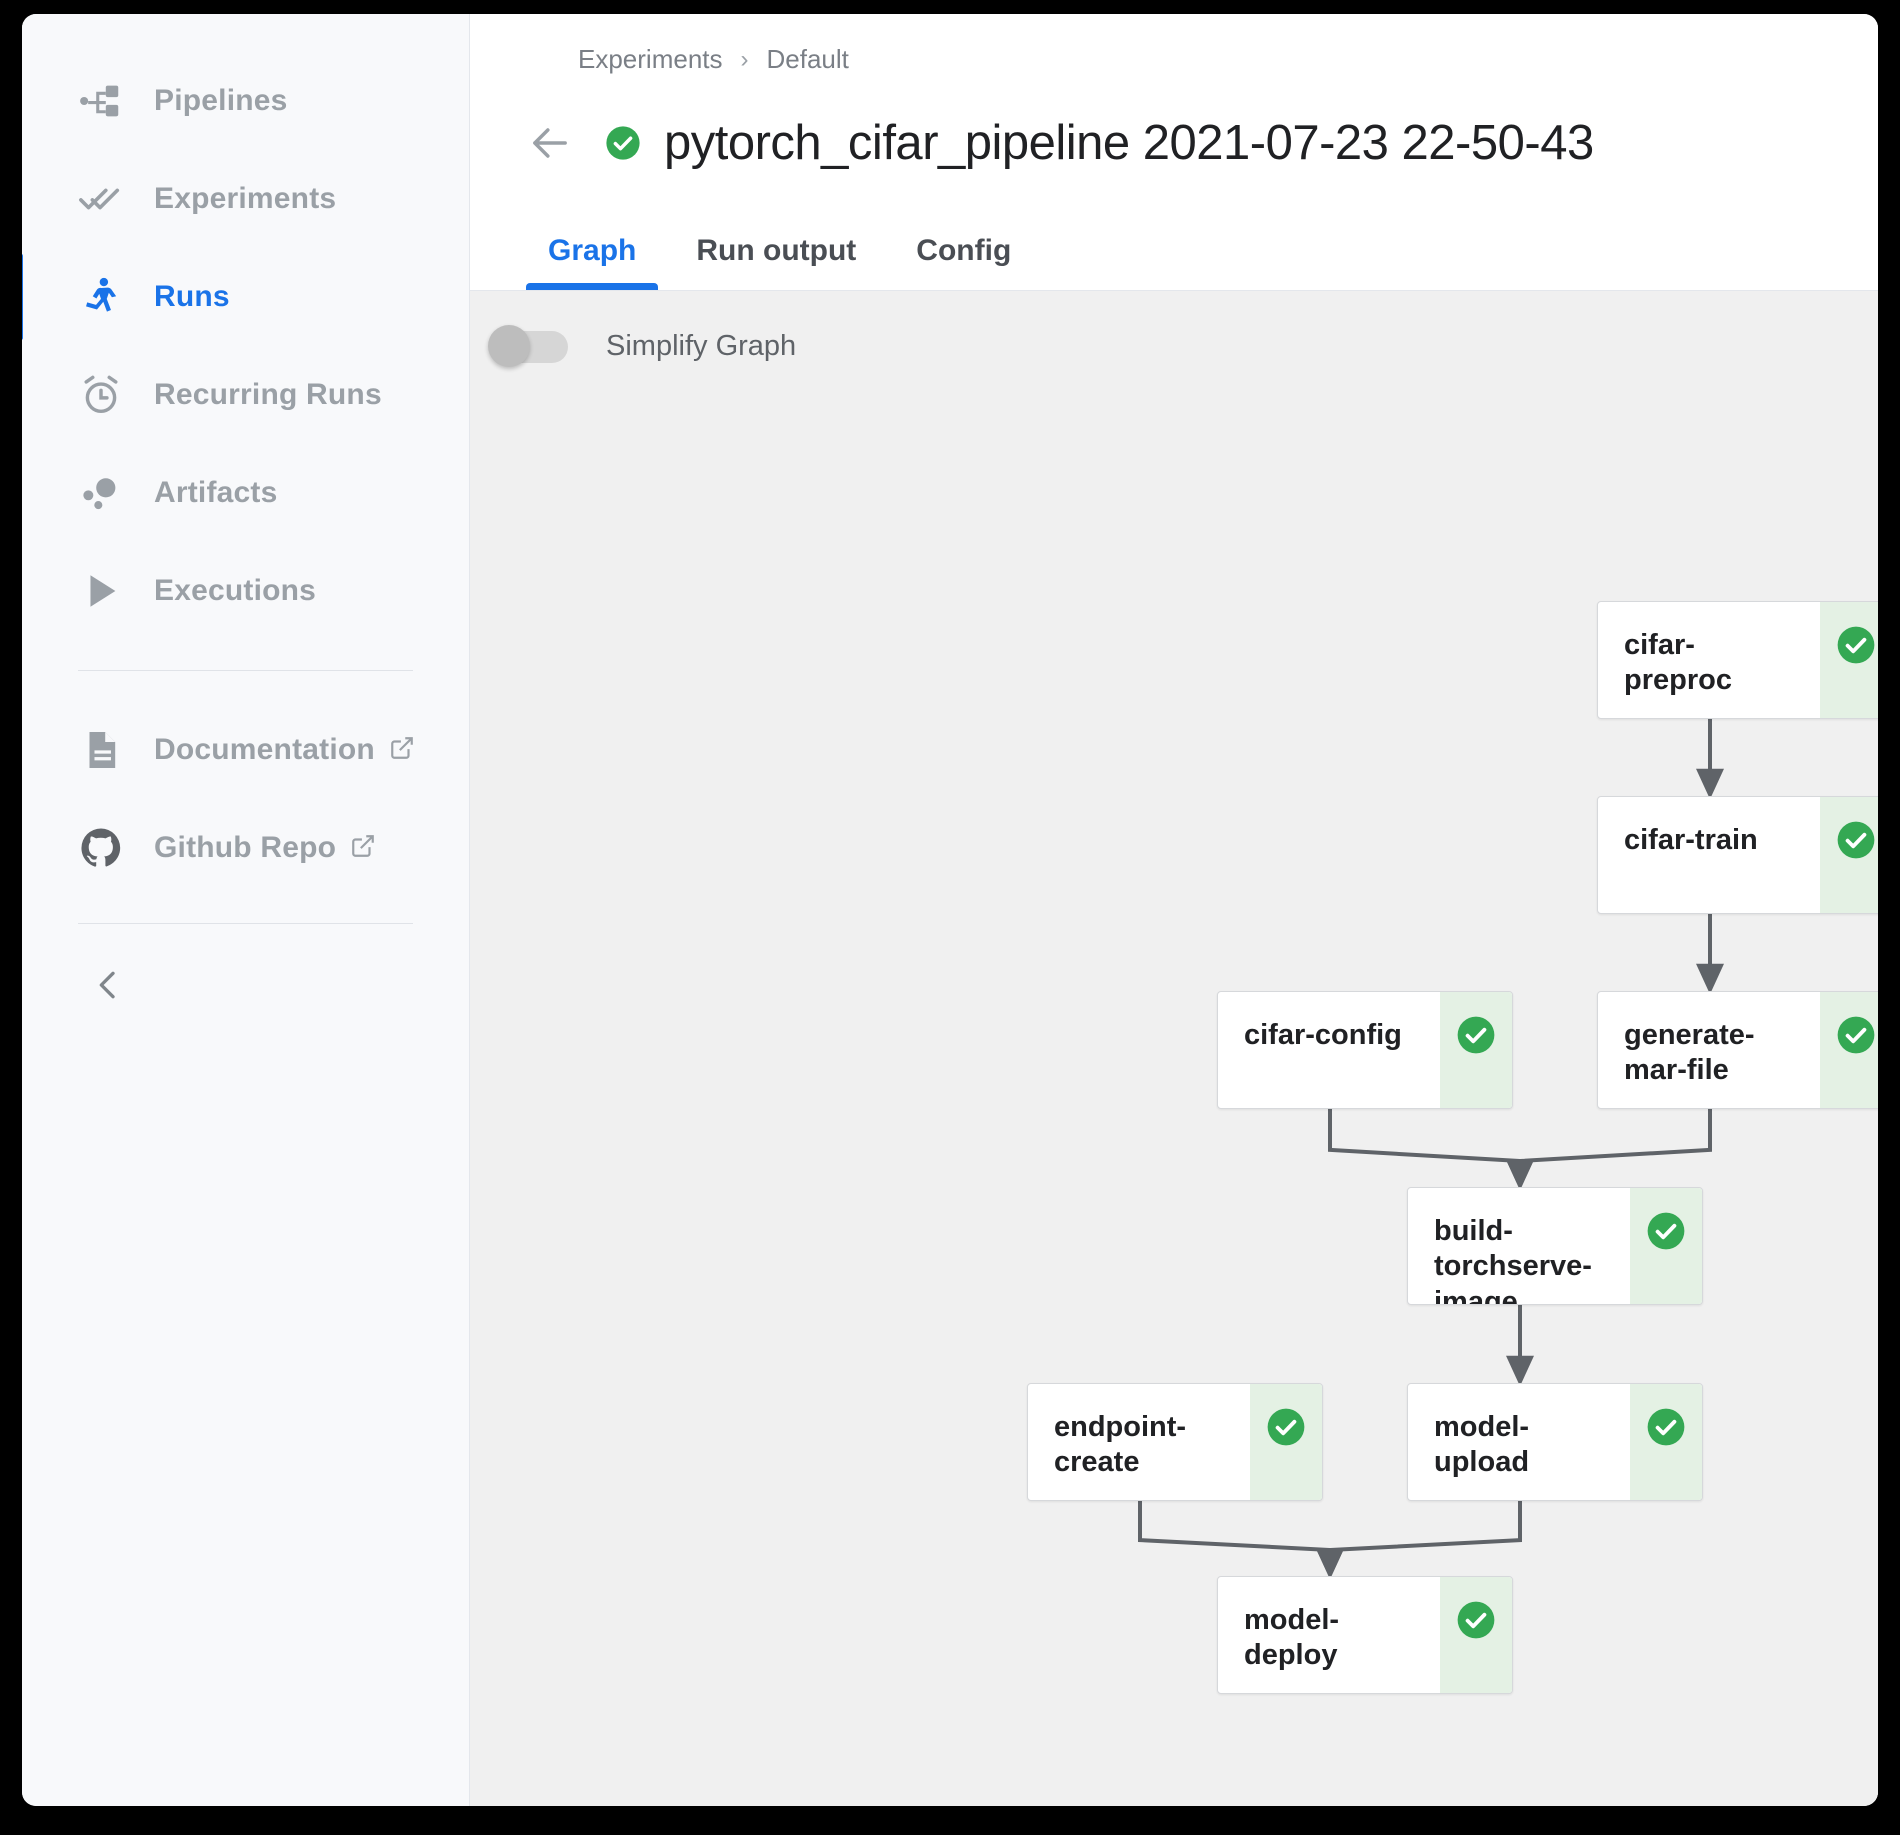 Image resolution: width=1900 pixels, height=1835 pixels. What do you see at coordinates (776, 262) in the screenshot?
I see `tab-run-output: Run output` at bounding box center [776, 262].